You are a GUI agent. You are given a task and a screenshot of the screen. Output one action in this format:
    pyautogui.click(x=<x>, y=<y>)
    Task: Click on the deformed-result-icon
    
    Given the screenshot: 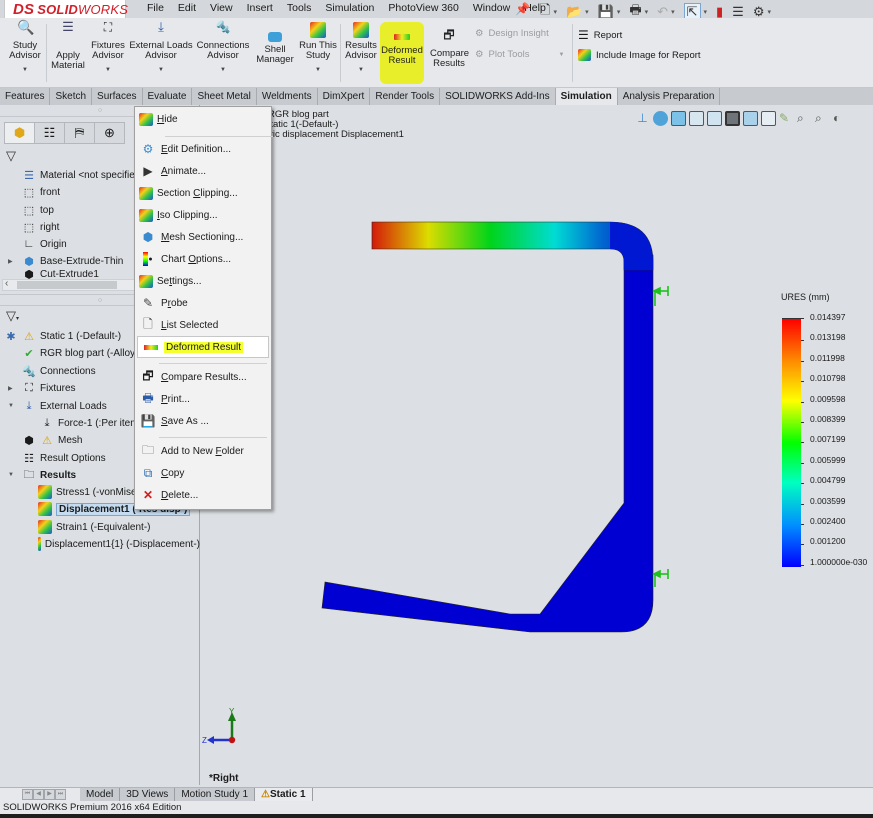 What is the action you would take?
    pyautogui.click(x=151, y=347)
    